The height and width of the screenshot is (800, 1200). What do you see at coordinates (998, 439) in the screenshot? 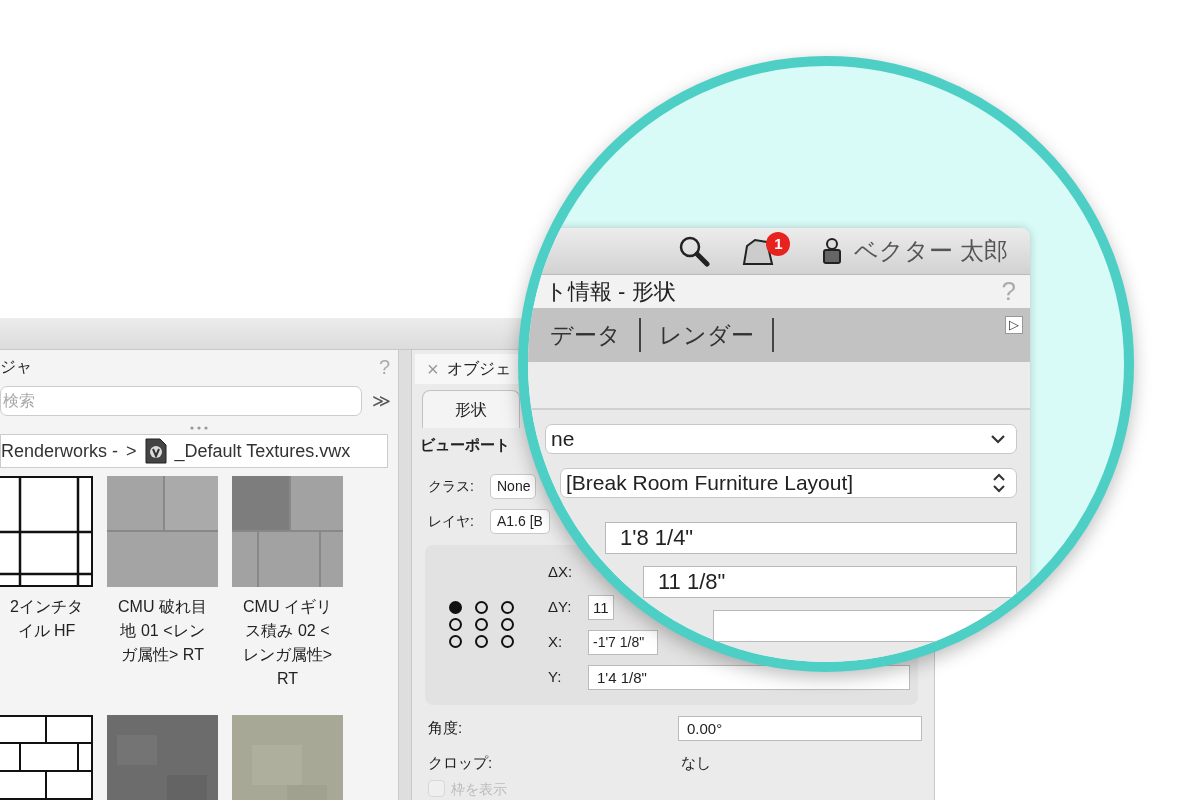
I see `chevron-down-icon` at bounding box center [998, 439].